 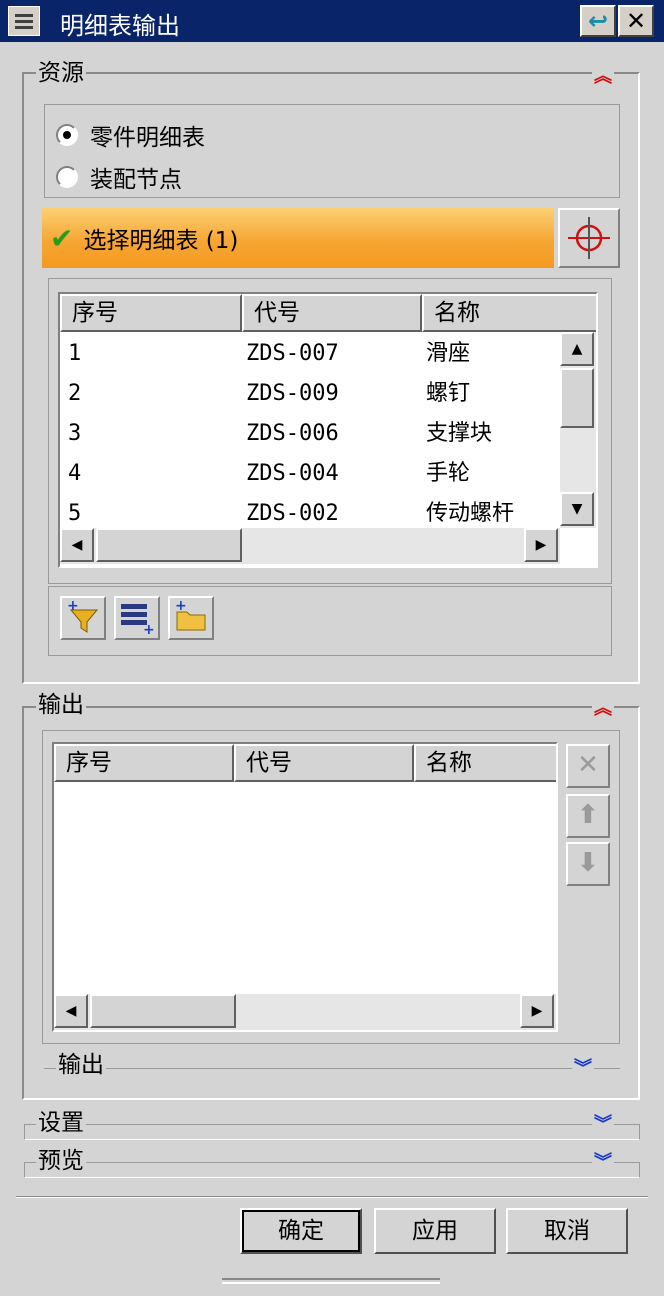 I want to click on apply-button: 应用, so click(x=435, y=1231).